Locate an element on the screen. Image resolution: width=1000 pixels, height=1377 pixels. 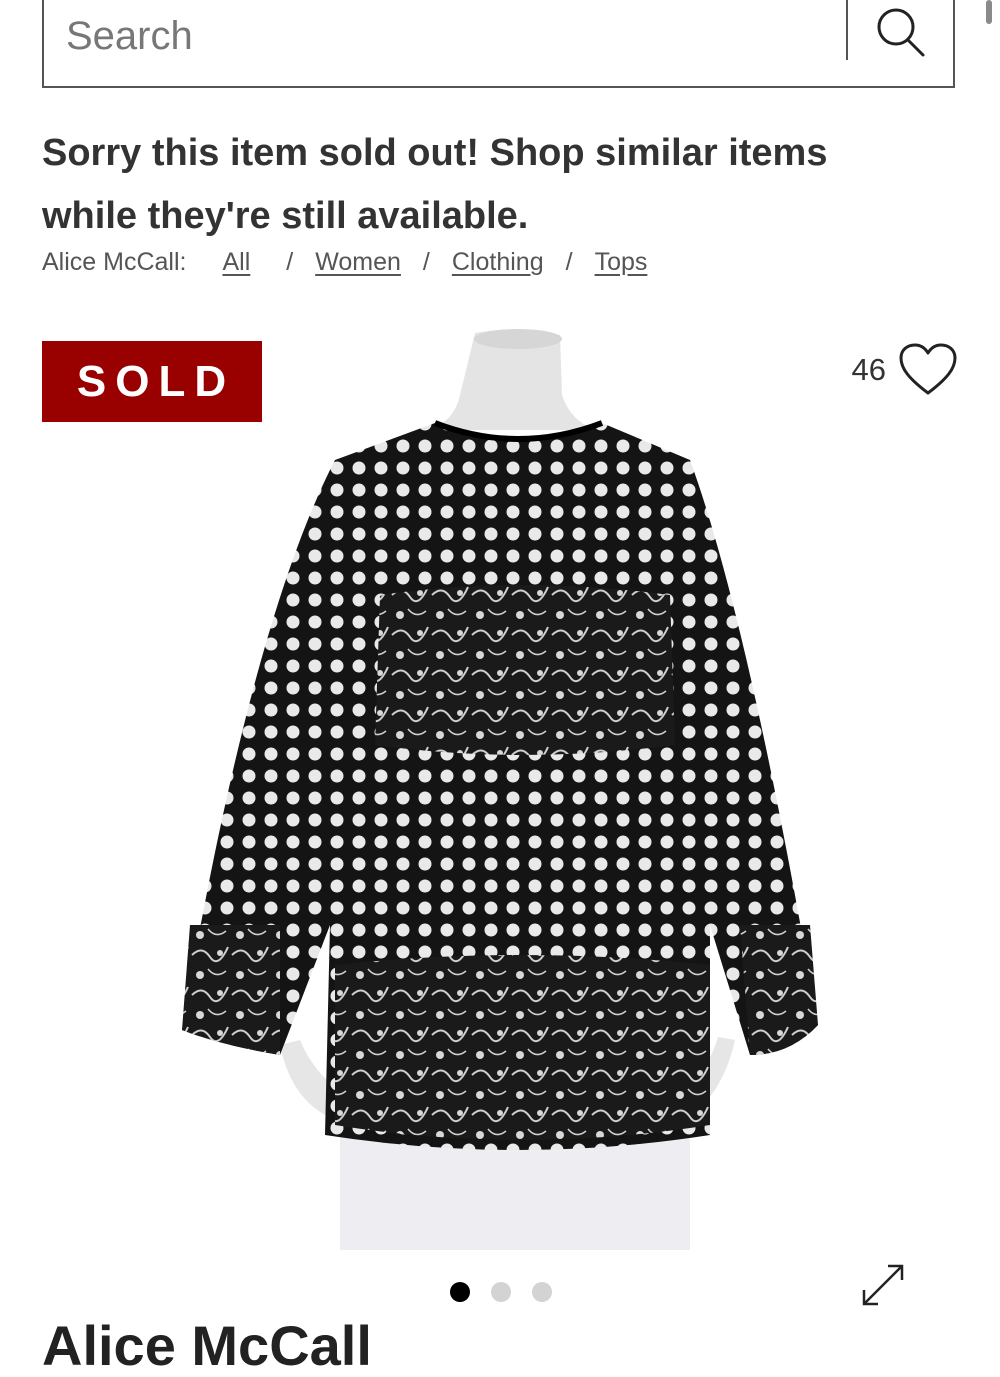
product-title: Alice McCall is located at coordinates (207, 1345).